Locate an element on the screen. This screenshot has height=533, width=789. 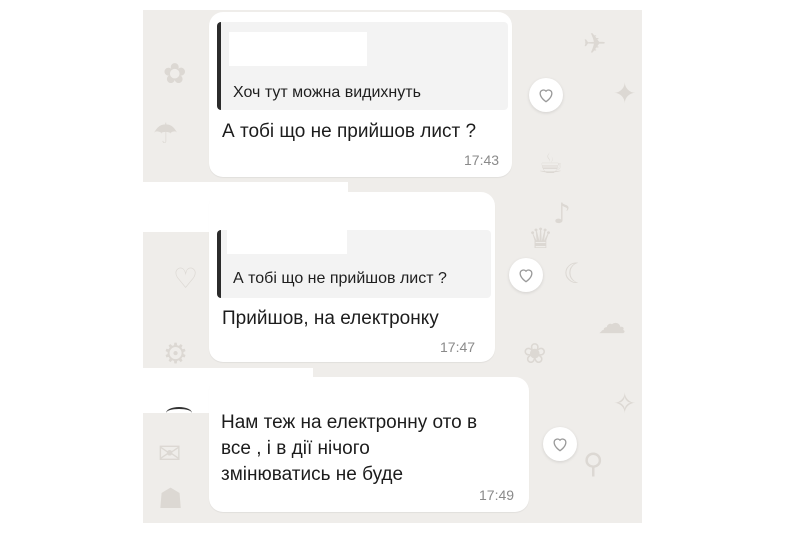
message-time: 17:47 is located at coordinates (458, 347).